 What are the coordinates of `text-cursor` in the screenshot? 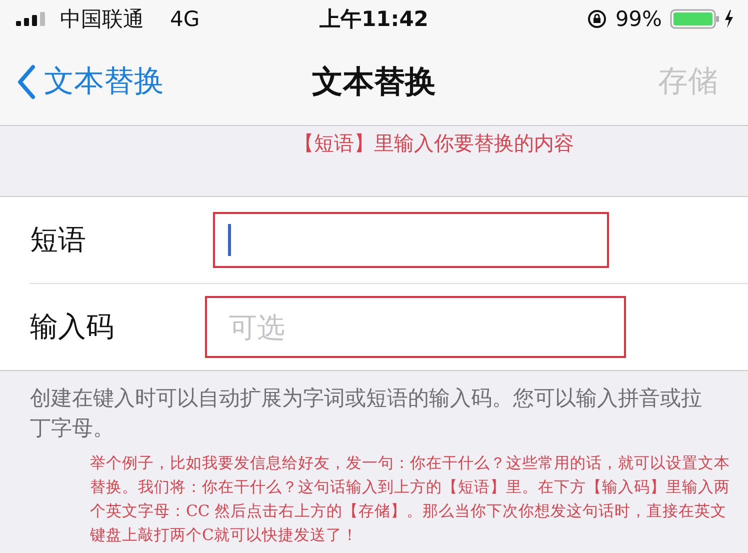 It's located at (229, 240).